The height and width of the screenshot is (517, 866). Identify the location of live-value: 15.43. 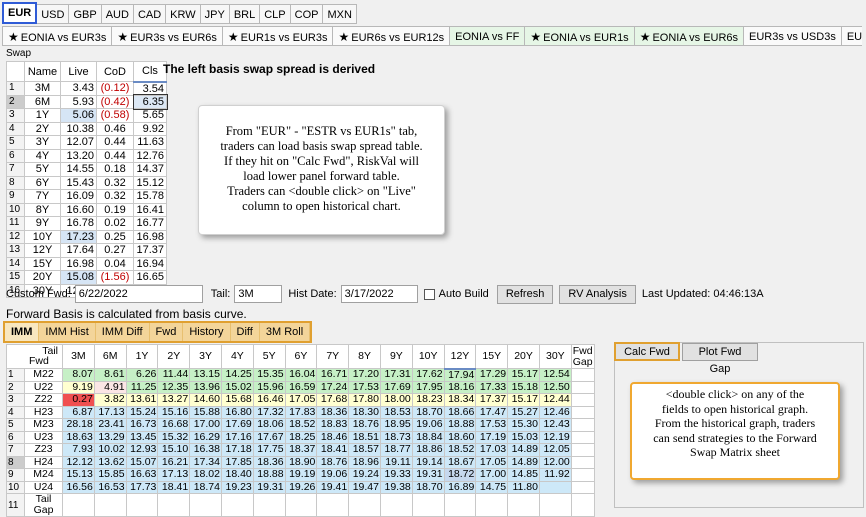
(78, 182).